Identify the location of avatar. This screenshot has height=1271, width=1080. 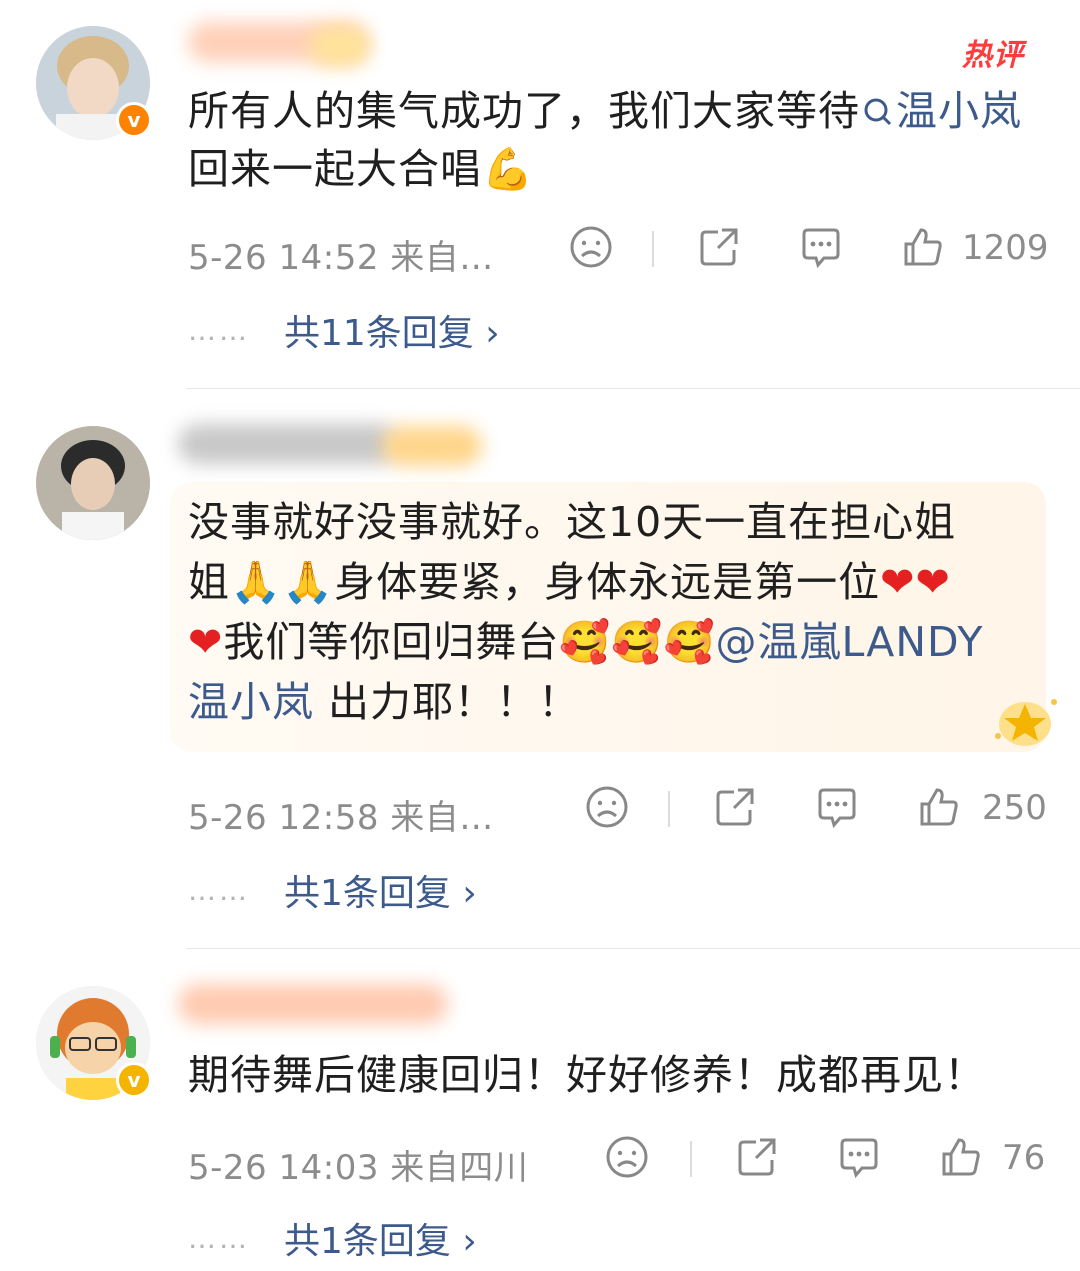
(93, 483).